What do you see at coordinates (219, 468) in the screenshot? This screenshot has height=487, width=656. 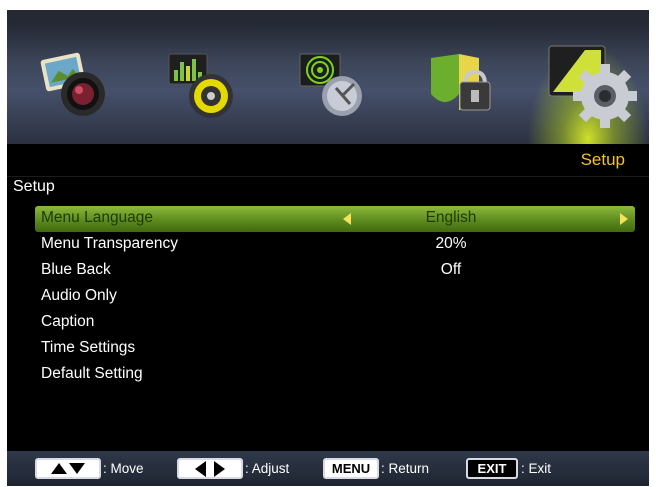 I see `right-arrow-icon` at bounding box center [219, 468].